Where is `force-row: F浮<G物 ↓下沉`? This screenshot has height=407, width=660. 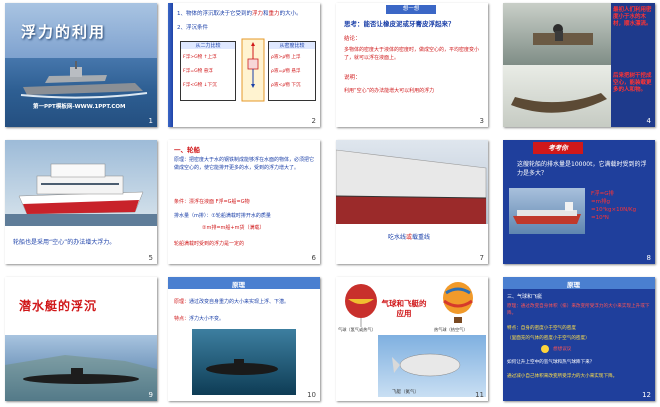 force-row: F浮<G物 ↓下沉 is located at coordinates (200, 85).